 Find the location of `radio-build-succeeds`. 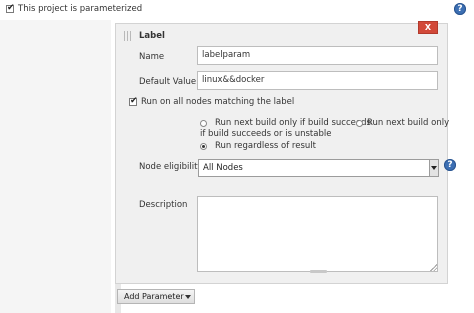

radio-build-succeeds is located at coordinates (203, 123).